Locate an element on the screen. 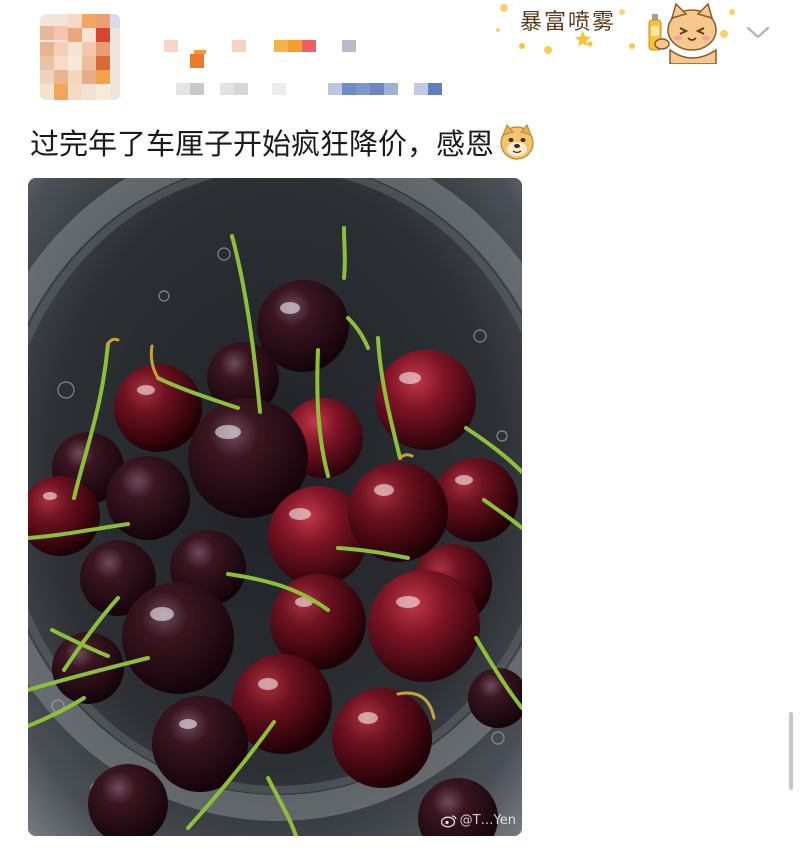 Image resolution: width=800 pixels, height=862 pixels. avatar-mosaic is located at coordinates (80, 57).